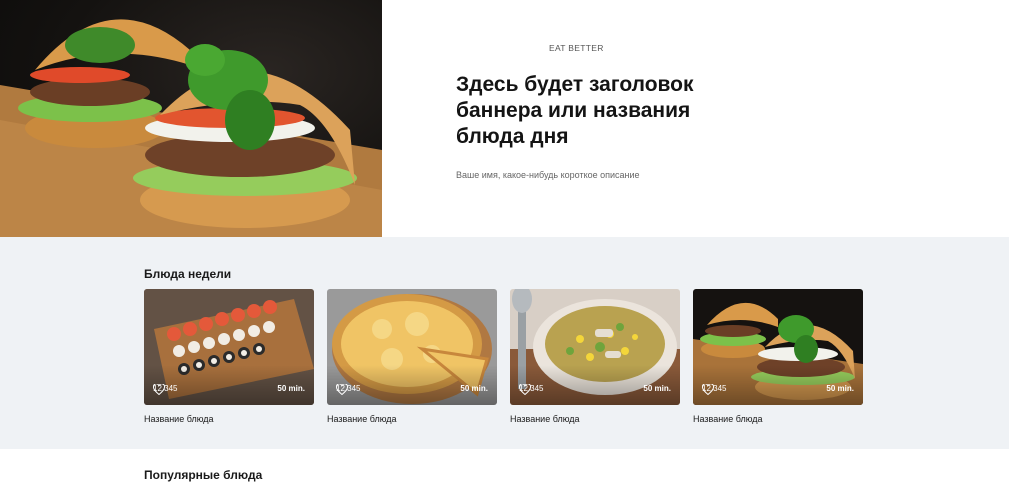 The image size is (1009, 495). I want to click on hero-eyebrow: EAT BETTER, so click(576, 48).